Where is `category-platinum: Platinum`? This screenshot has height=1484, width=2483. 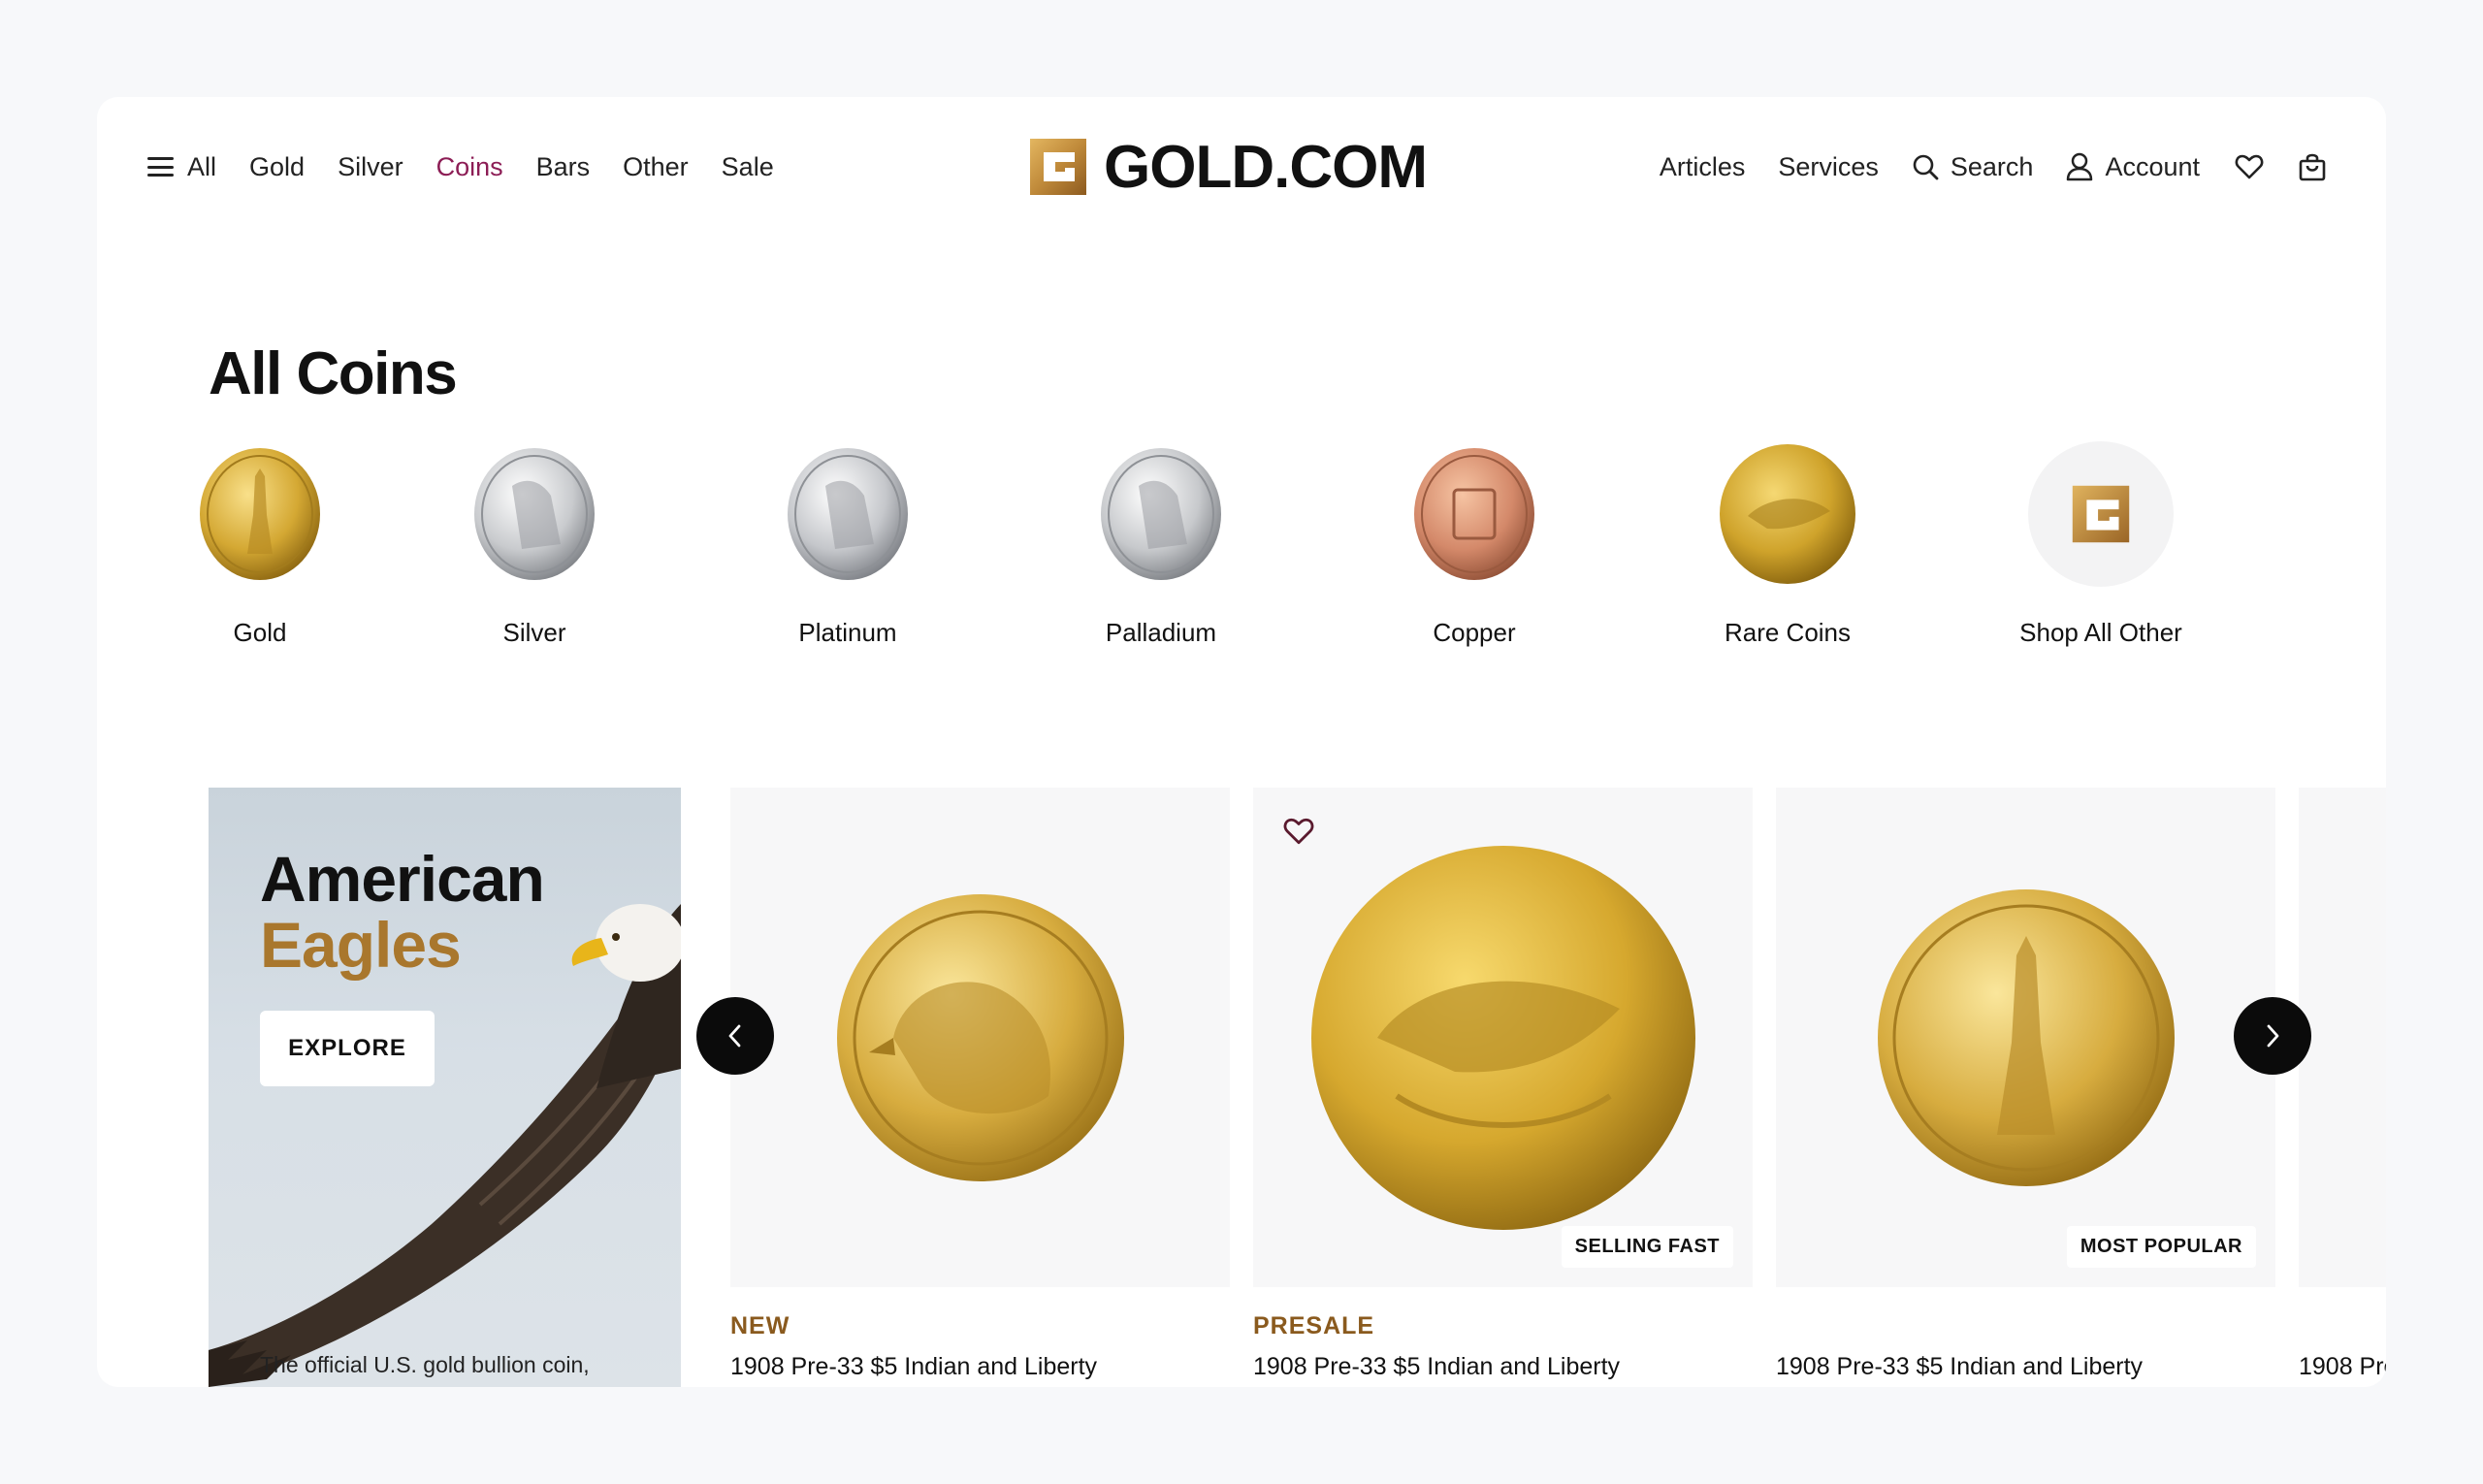 category-platinum: Platinum is located at coordinates (848, 544).